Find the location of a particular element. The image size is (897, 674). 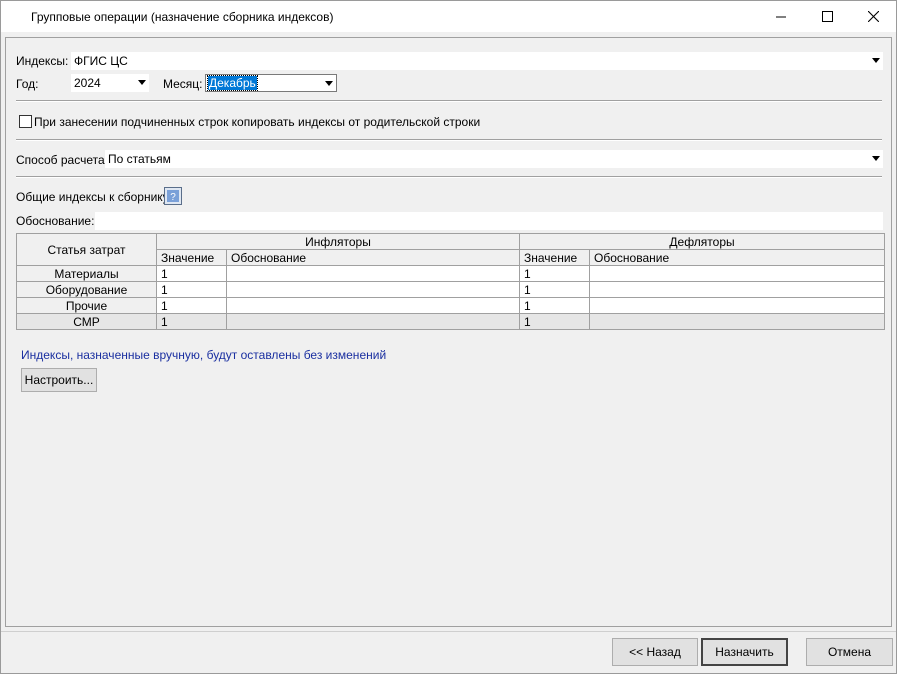

month-combo: Декабрь is located at coordinates (271, 83).